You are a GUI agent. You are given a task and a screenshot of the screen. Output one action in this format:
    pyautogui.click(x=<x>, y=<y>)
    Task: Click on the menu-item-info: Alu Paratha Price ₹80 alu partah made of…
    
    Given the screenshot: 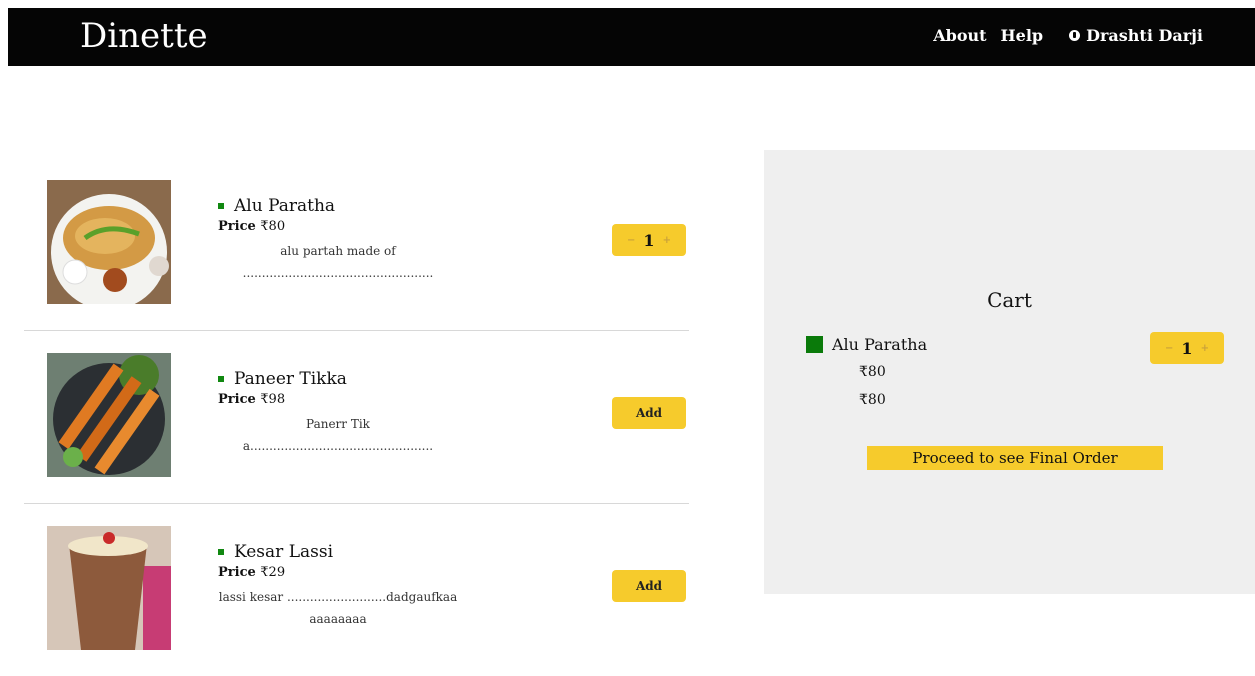 What is the action you would take?
    pyautogui.click(x=348, y=240)
    